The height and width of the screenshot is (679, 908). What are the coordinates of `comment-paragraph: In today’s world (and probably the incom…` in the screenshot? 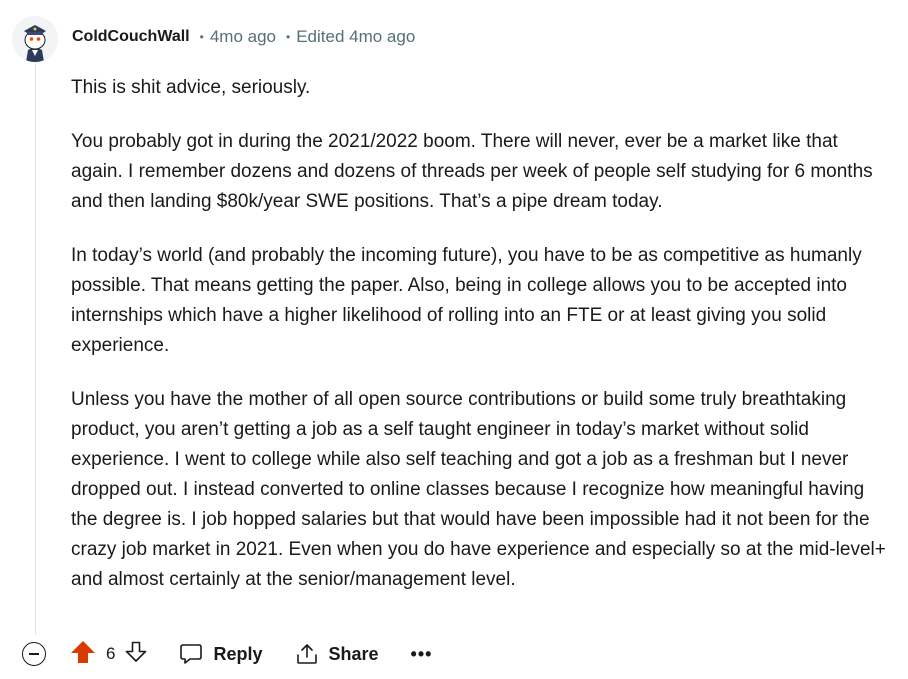 It's located at (466, 300).